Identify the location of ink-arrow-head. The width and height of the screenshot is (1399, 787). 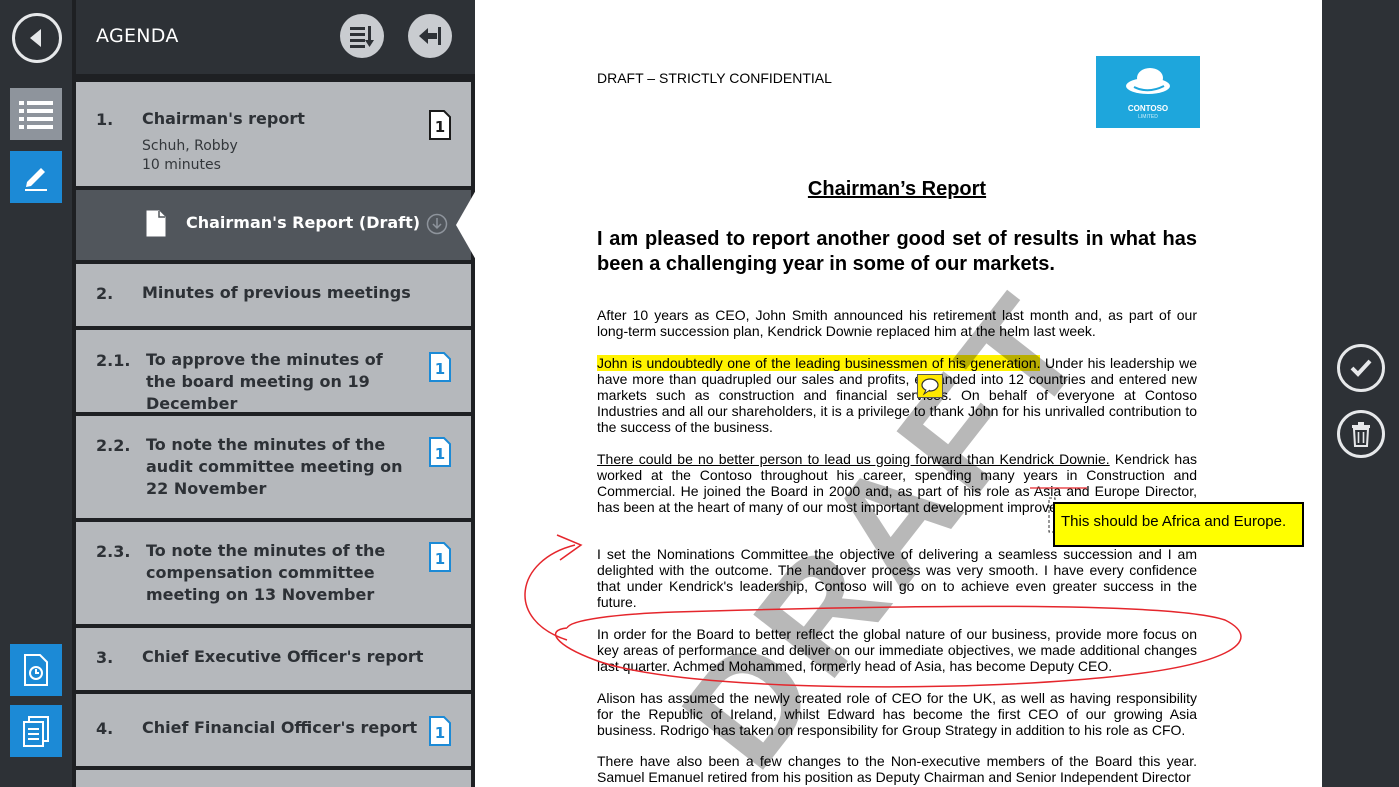
(569, 547).